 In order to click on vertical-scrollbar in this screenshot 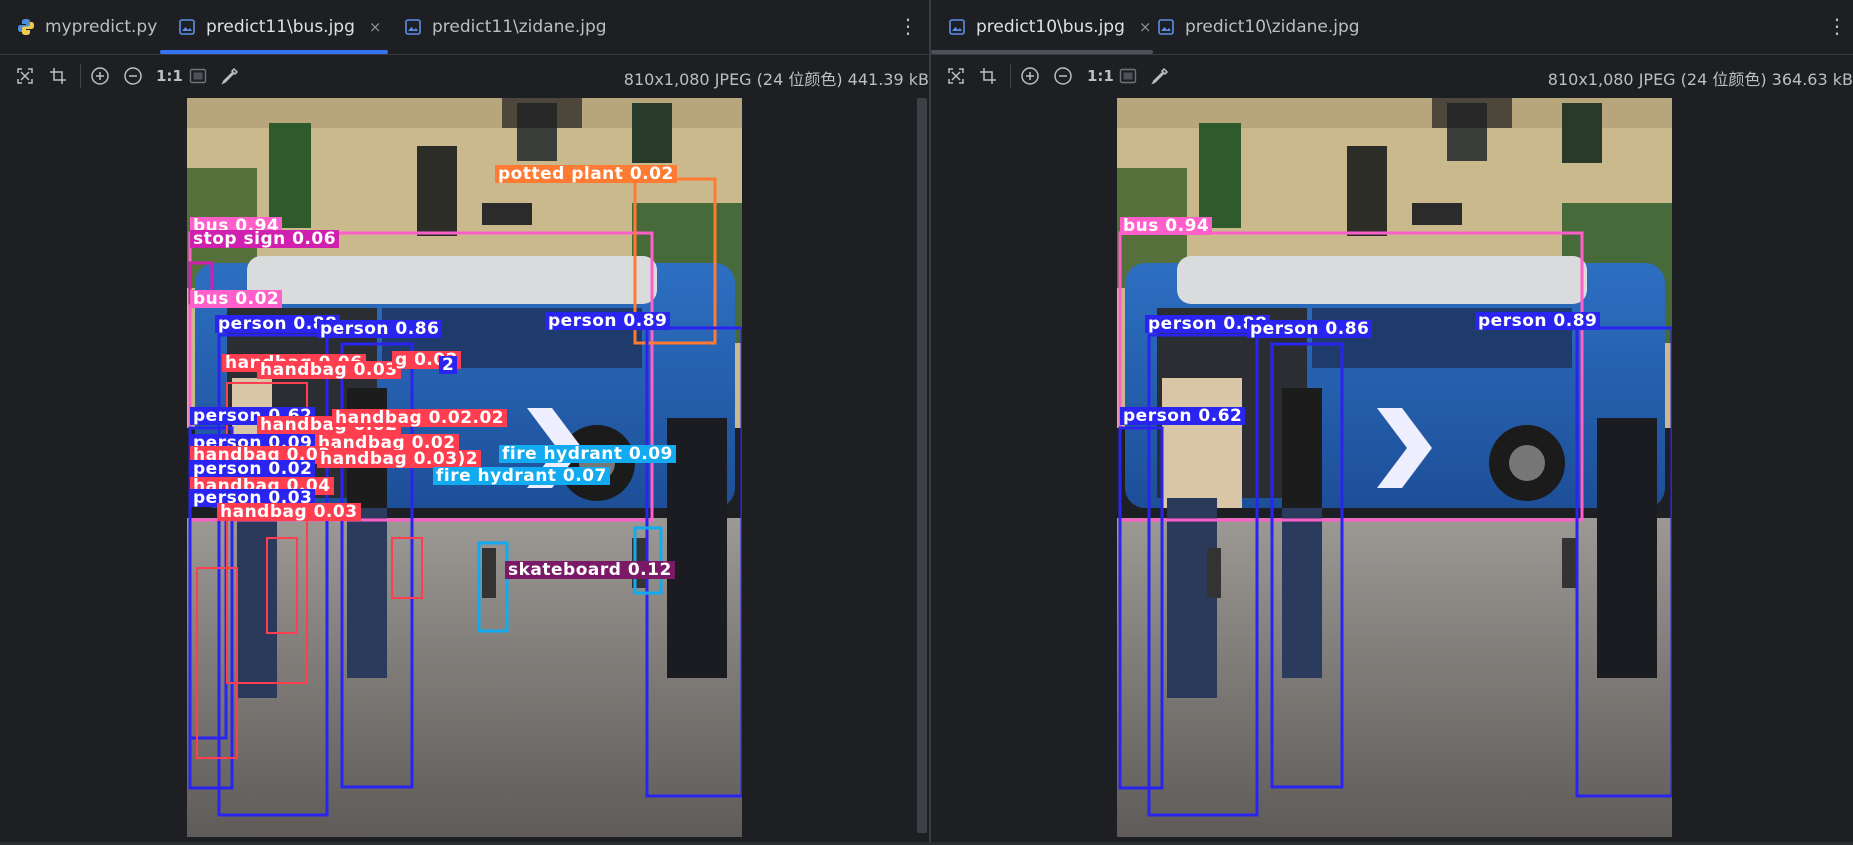, I will do `click(922, 465)`.